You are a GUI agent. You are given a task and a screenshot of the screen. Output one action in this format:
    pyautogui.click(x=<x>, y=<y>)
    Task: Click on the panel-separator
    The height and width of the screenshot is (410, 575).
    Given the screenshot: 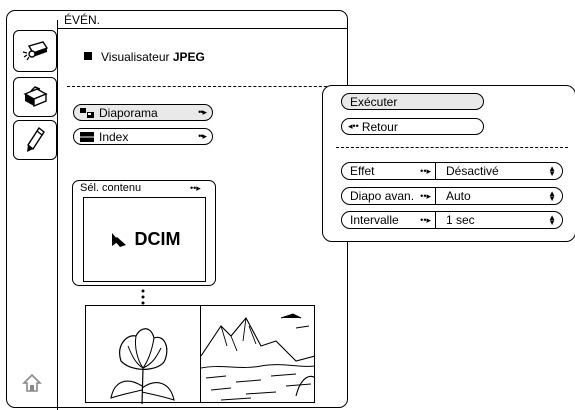 What is the action you would take?
    pyautogui.click(x=452, y=147)
    